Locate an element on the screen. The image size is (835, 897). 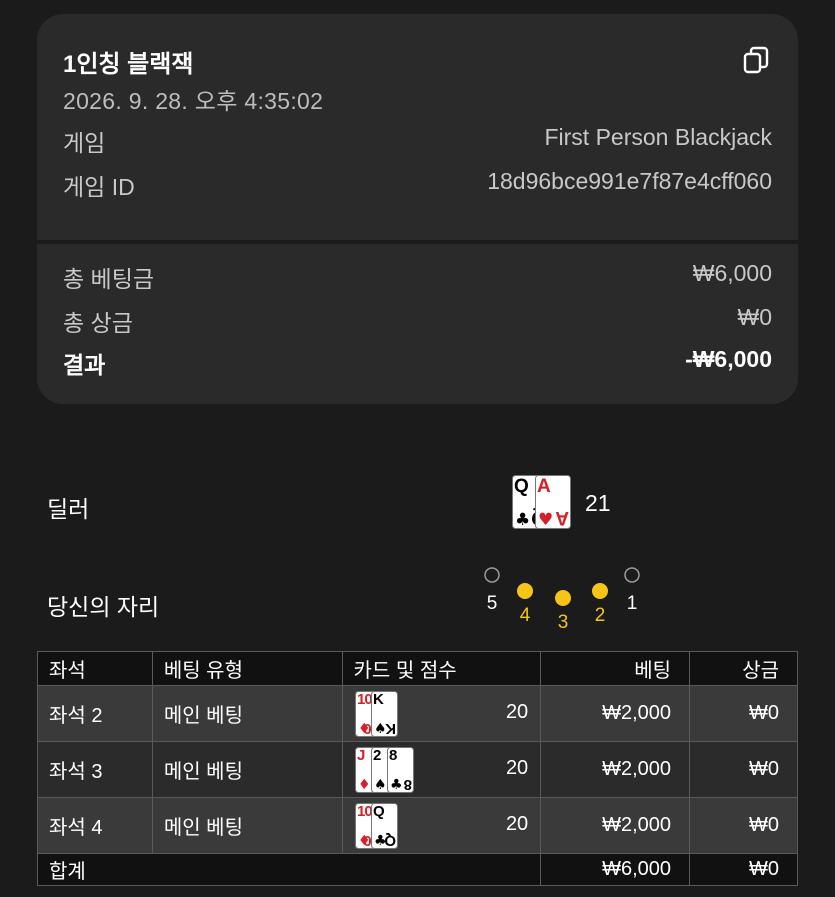
result-label: 결과 is located at coordinates (84, 365).